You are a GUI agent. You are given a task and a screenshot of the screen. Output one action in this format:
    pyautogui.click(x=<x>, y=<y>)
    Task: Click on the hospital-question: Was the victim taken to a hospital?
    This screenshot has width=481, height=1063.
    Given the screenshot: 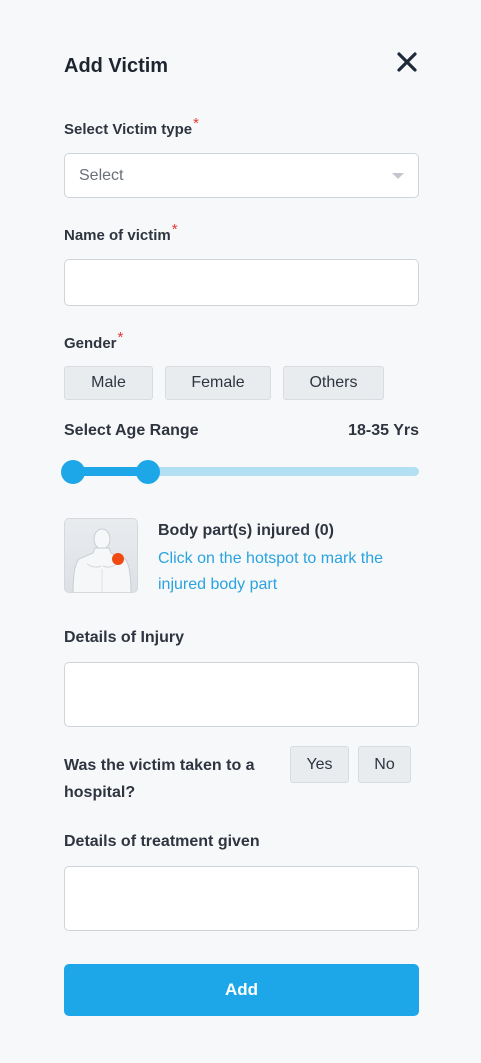 What is the action you would take?
    pyautogui.click(x=159, y=779)
    